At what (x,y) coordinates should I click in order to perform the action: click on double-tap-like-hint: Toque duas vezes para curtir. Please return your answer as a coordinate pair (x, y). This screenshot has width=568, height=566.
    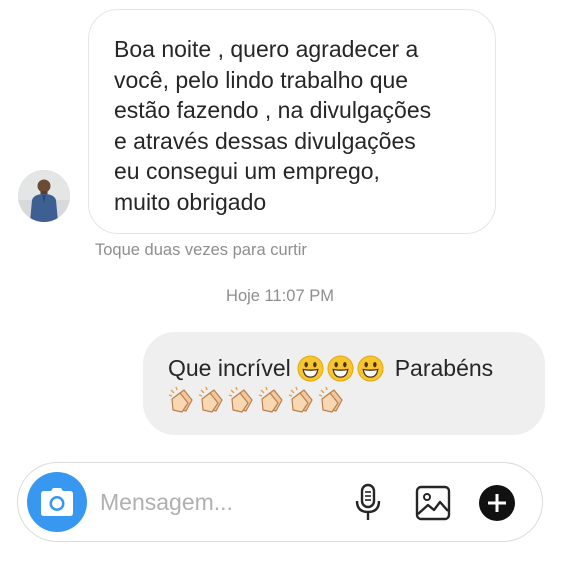
    Looking at the image, I should click on (201, 250).